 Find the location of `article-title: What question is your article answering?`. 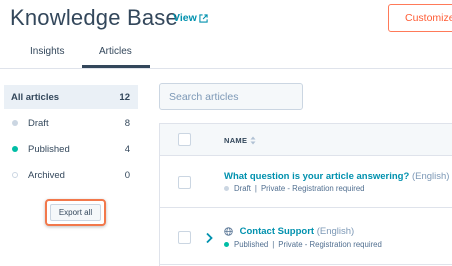

article-title: What question is your article answering? is located at coordinates (317, 176).